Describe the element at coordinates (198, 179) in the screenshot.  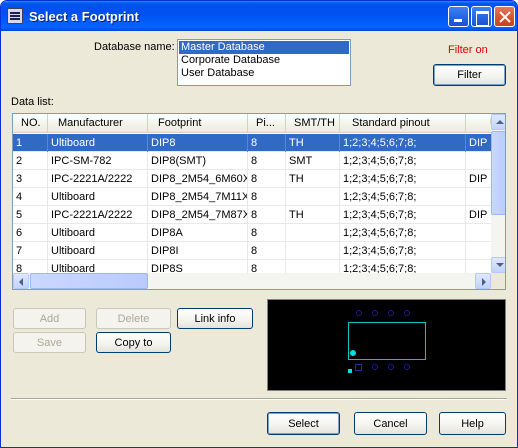
I see `cell-footprint: DIP8_2M54_6M60X` at that location.